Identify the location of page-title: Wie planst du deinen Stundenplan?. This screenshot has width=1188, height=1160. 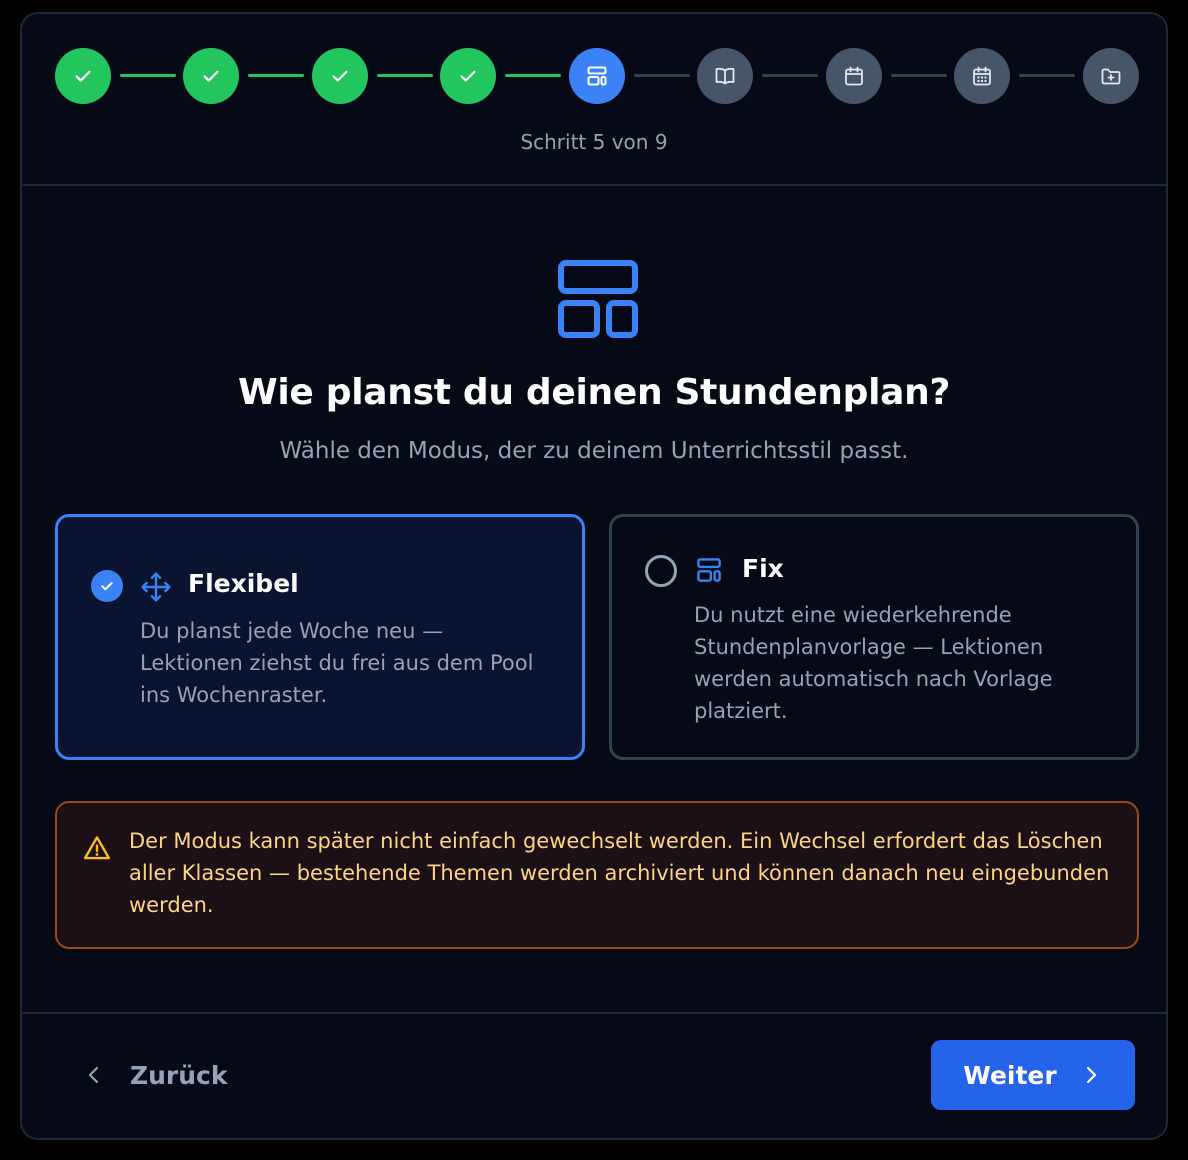
(594, 392).